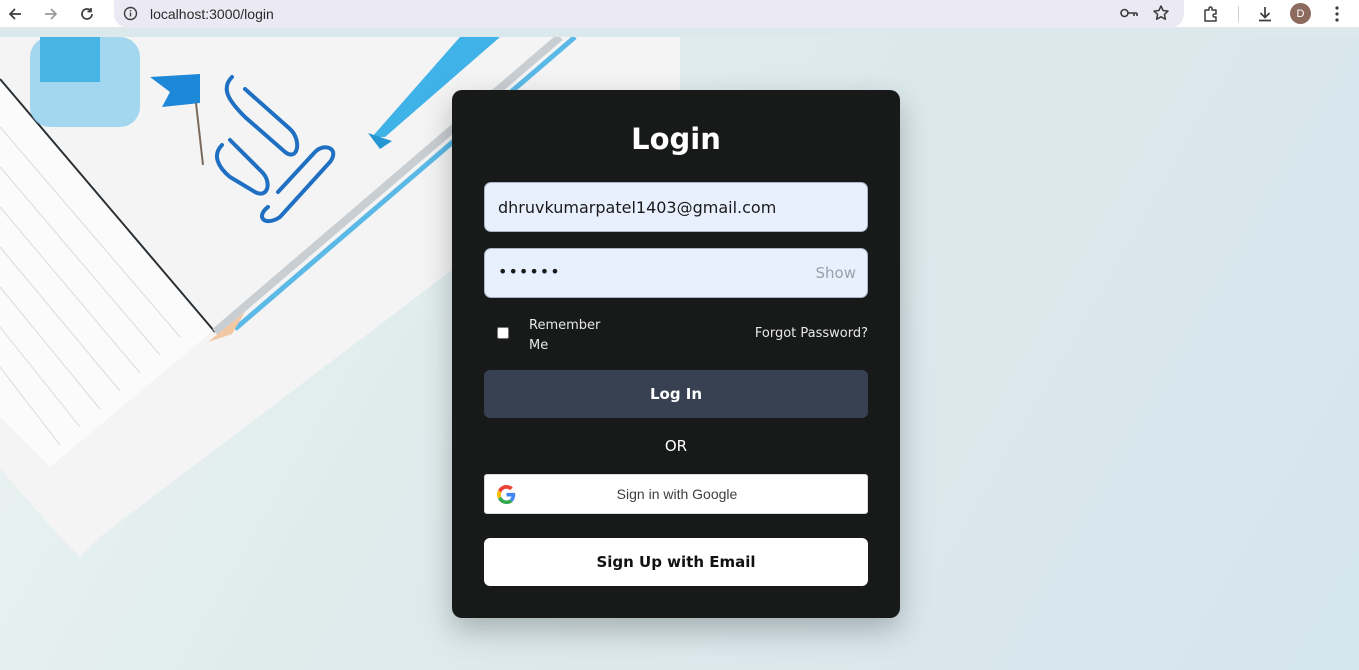 This screenshot has width=1359, height=670. I want to click on remember-me-label: Remember Me, so click(569, 336).